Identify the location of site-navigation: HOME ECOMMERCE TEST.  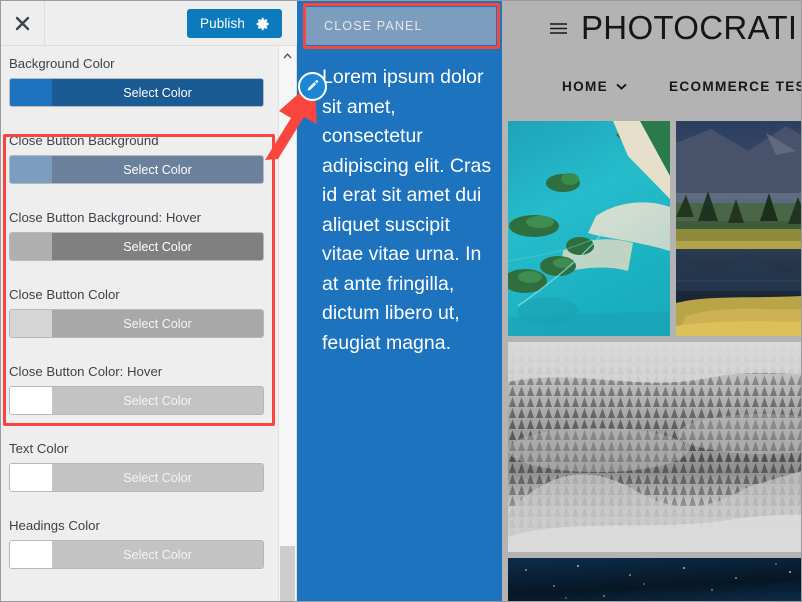
(681, 86).